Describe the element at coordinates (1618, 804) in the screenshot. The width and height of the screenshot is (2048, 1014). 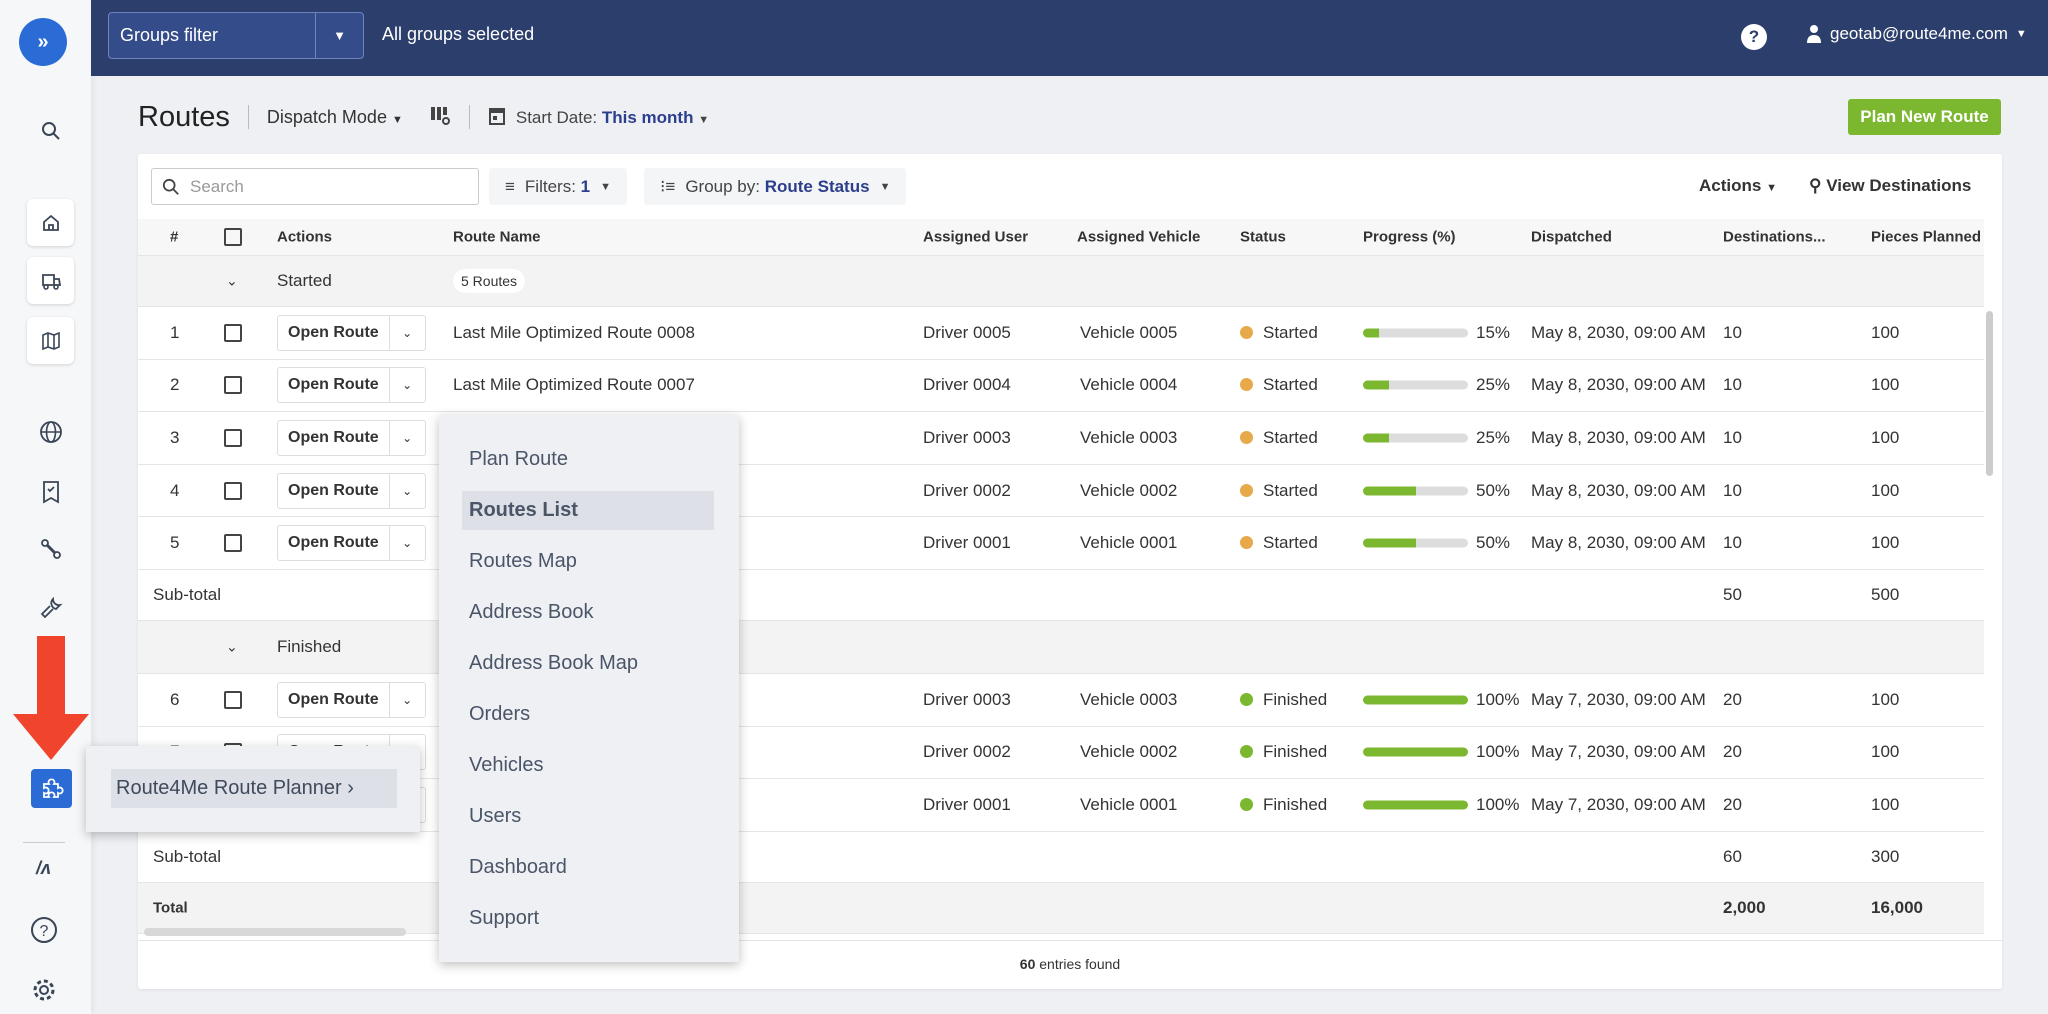
I see `dispatched-date: May 7, 2030, 09:00 AM` at that location.